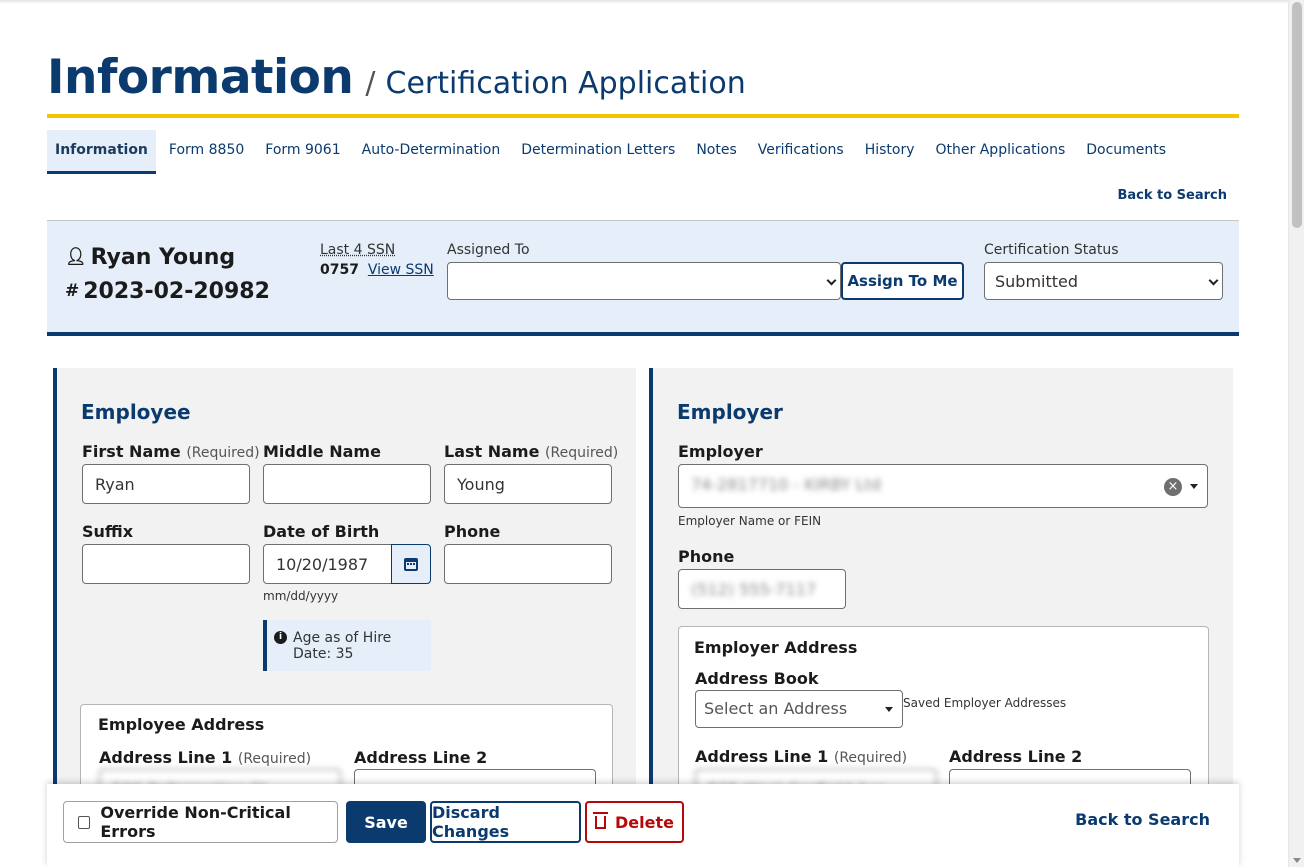  What do you see at coordinates (1142, 819) in the screenshot?
I see `back-to-search-link-bottom: Back to Search` at bounding box center [1142, 819].